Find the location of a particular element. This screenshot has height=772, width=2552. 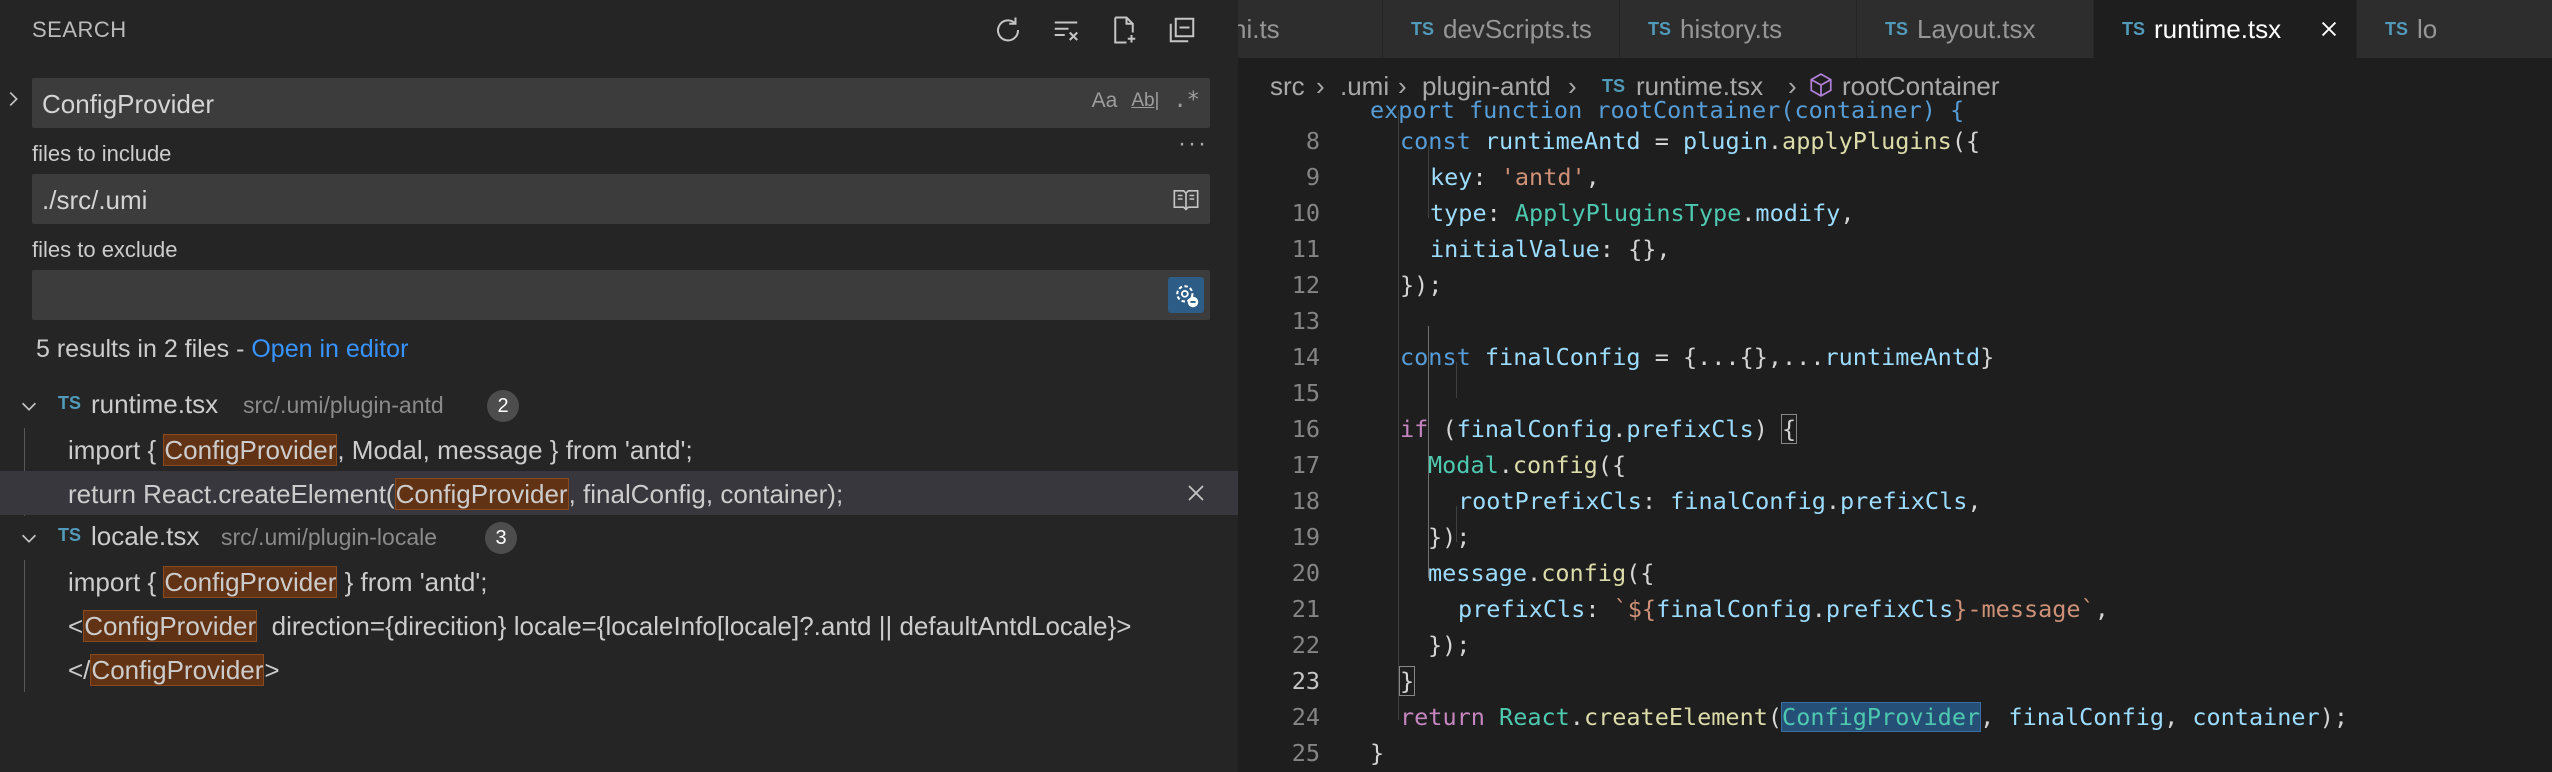

line-number: 22 is located at coordinates (1305, 645).